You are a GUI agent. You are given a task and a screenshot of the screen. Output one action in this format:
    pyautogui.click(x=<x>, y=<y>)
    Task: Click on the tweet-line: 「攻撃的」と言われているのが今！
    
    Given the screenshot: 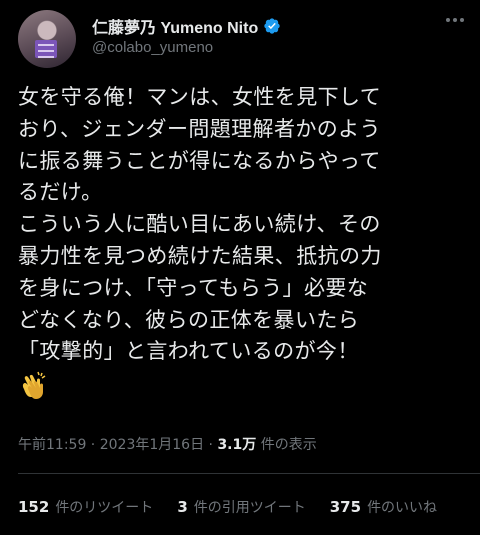 What is the action you would take?
    pyautogui.click(x=188, y=351)
    